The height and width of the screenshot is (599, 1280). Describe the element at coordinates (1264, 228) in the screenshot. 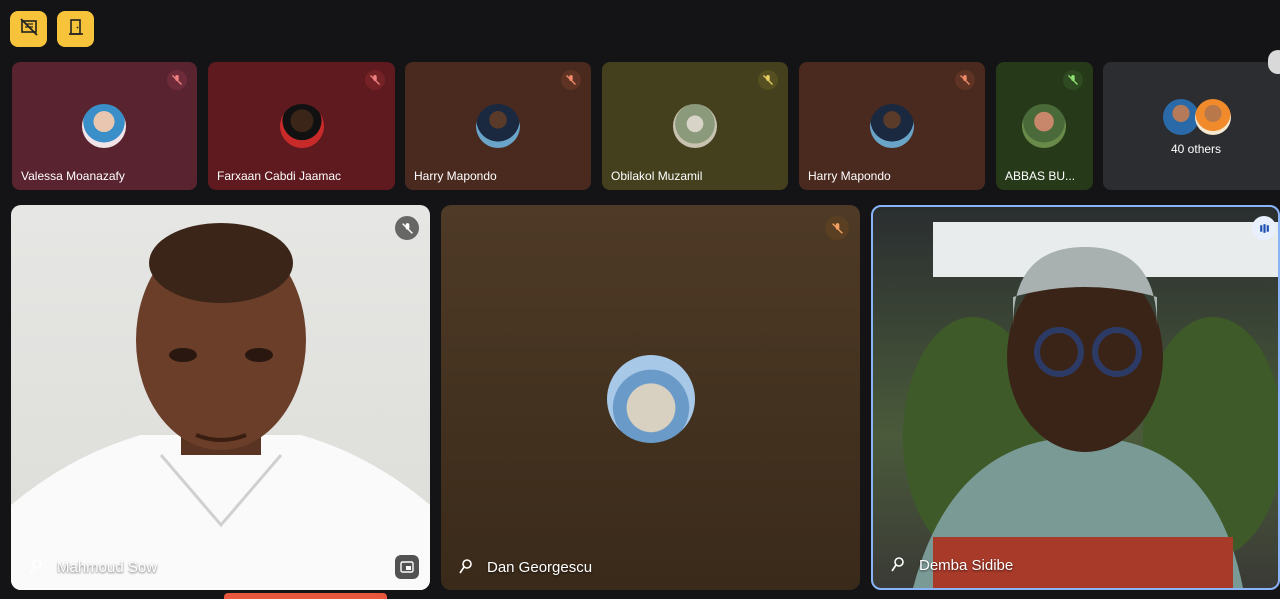

I see `speaking-indicator-icon` at that location.